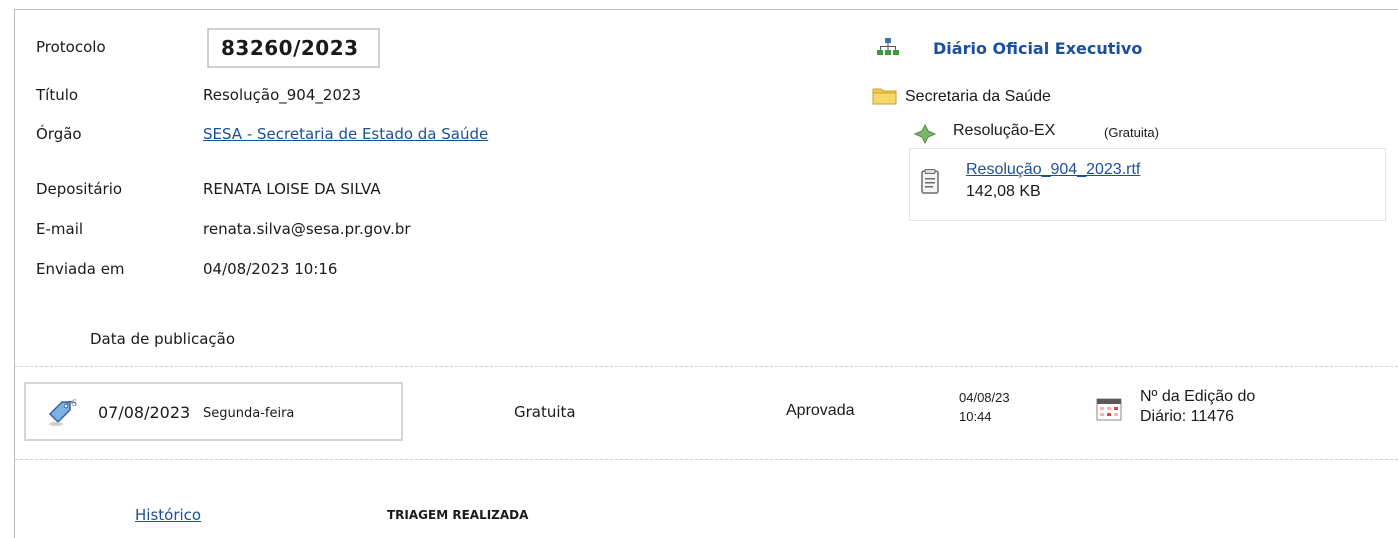 This screenshot has width=1398, height=538. I want to click on file-size: 142,08 KB, so click(1003, 191).